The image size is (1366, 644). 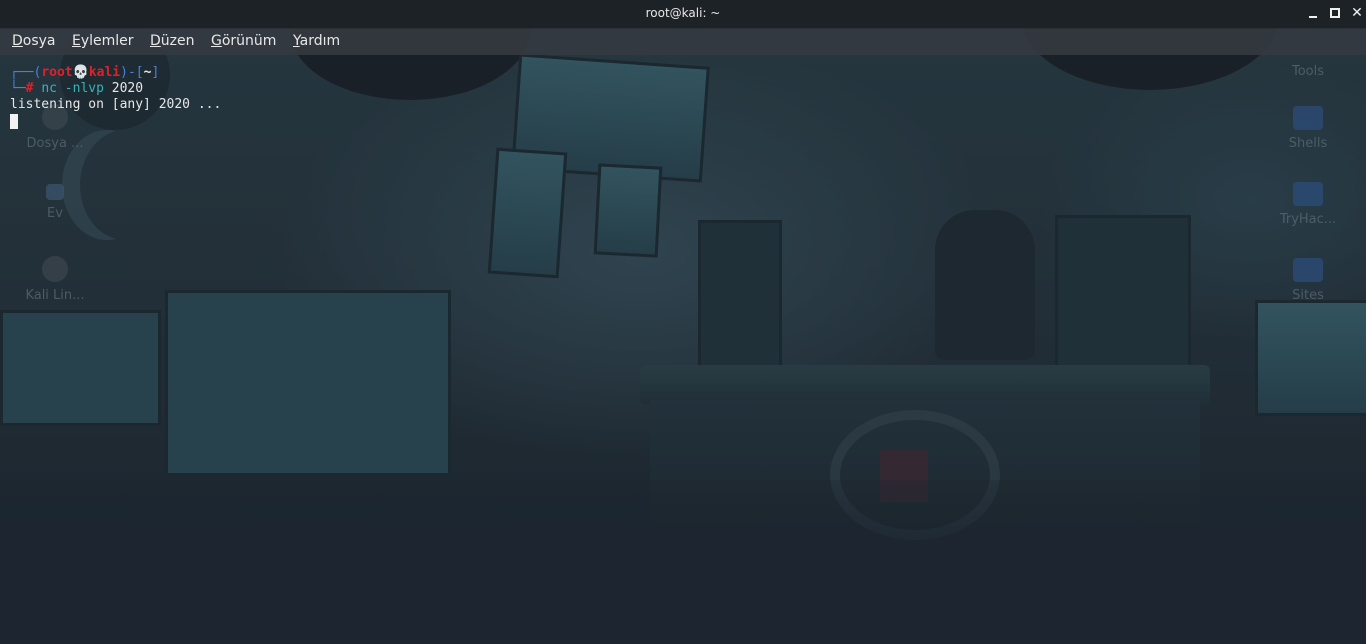 What do you see at coordinates (243, 41) in the screenshot?
I see `menu-gorunum: Görünüm` at bounding box center [243, 41].